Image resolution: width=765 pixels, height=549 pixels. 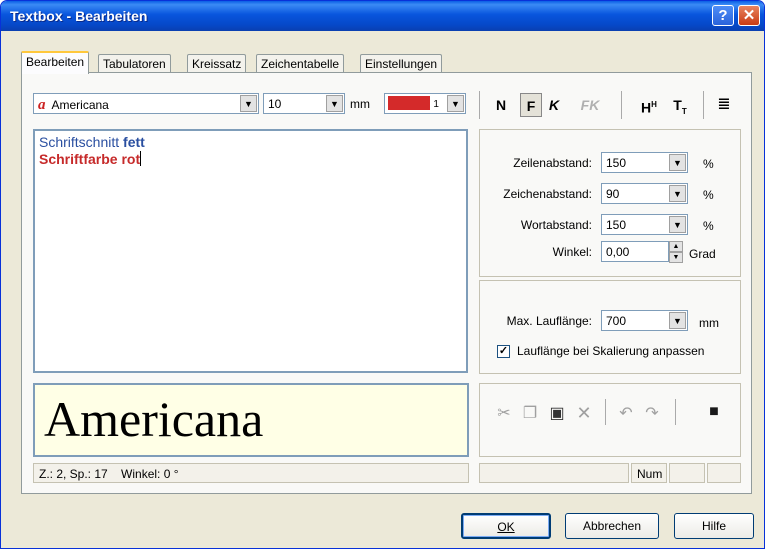 What do you see at coordinates (635, 251) in the screenshot?
I see `angle-input: 0,00` at bounding box center [635, 251].